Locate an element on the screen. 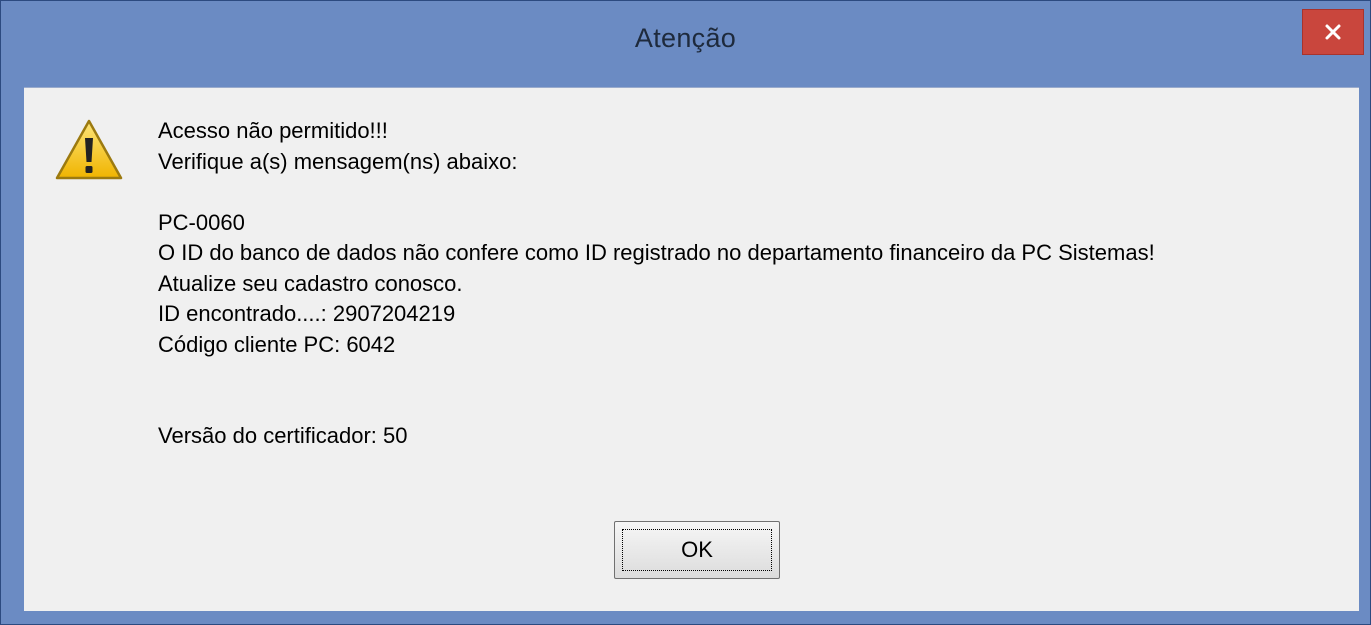 Image resolution: width=1371 pixels, height=625 pixels. close-button is located at coordinates (1333, 32).